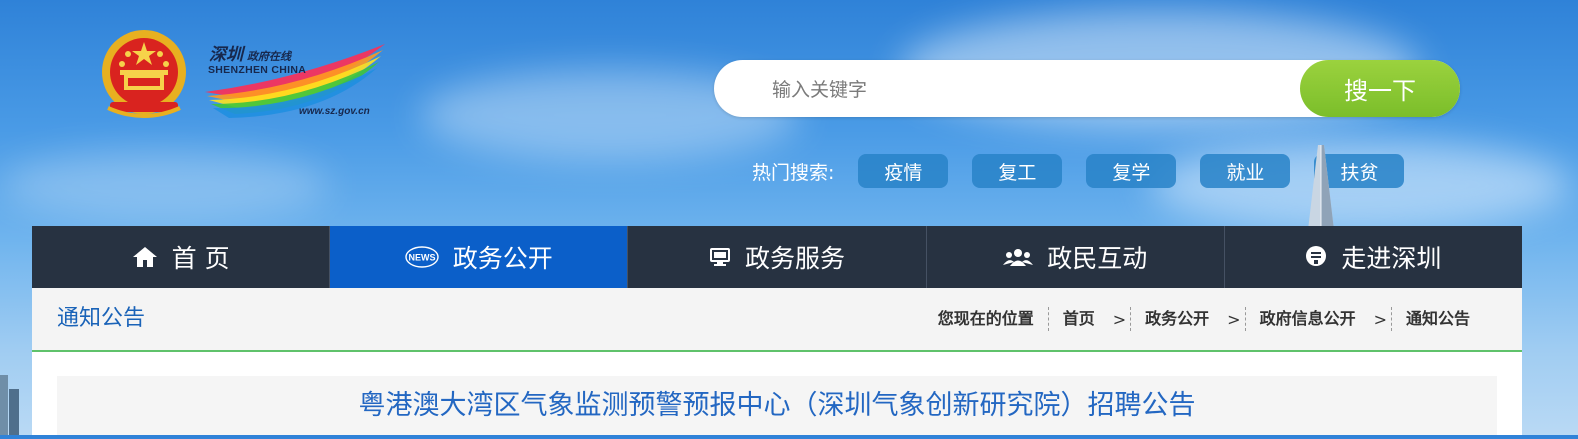 This screenshot has width=1578, height=439. I want to click on section-header: 通知公告 您现在的位置 首页 > 政务公开 > 政府信息公开 > 通知公告, so click(777, 320).